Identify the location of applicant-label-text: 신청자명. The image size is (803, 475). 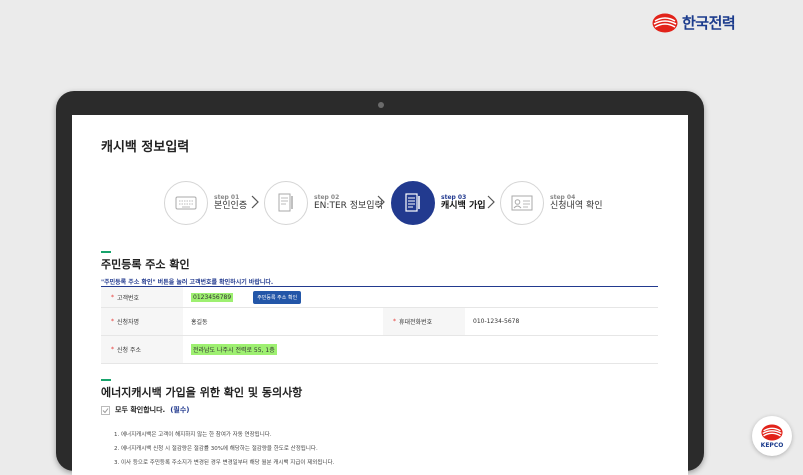
(128, 322).